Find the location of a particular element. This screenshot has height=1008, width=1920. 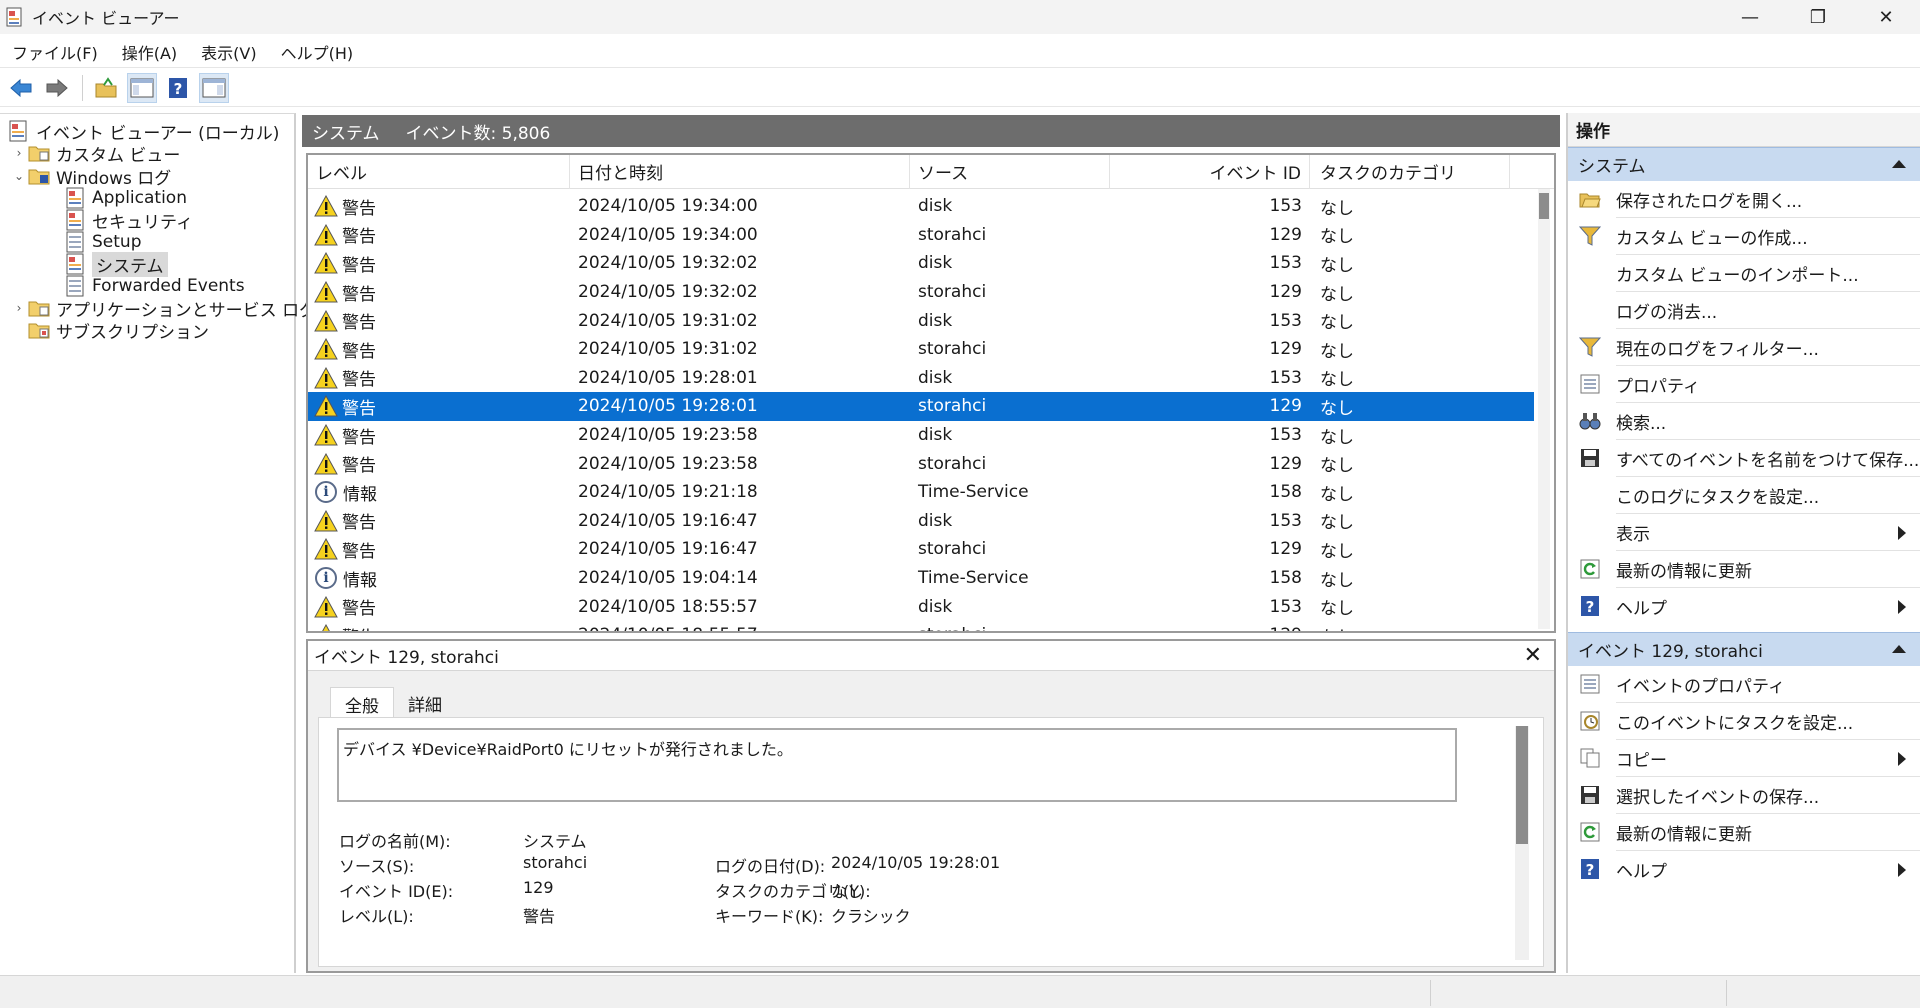

column-header-event-id: イベント ID is located at coordinates (1210, 172).